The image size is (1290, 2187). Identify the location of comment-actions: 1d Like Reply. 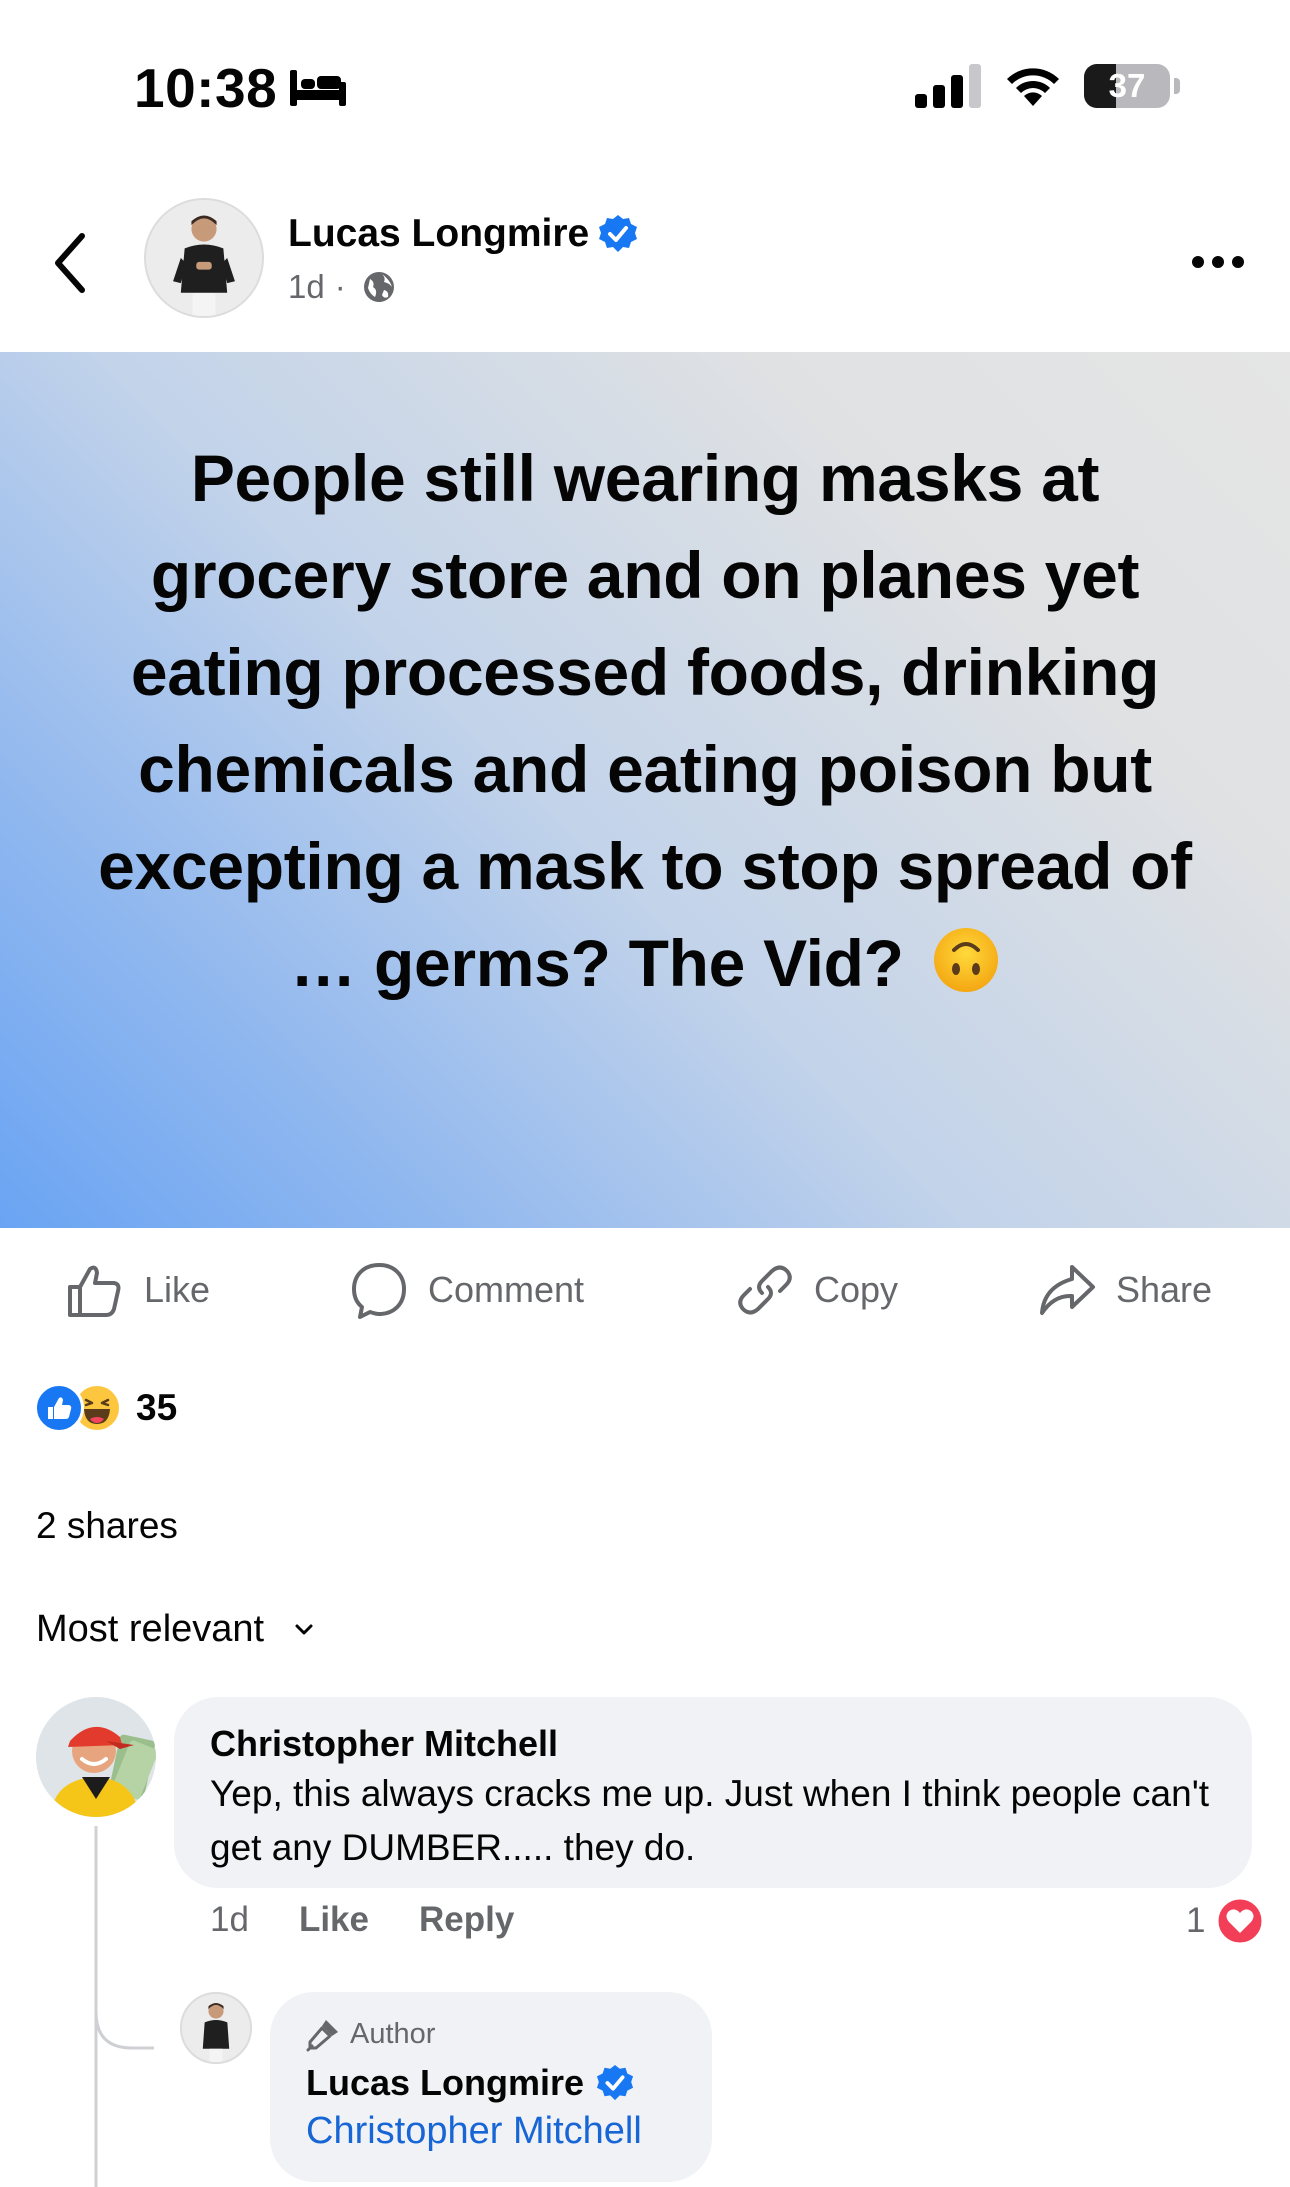
(362, 1920).